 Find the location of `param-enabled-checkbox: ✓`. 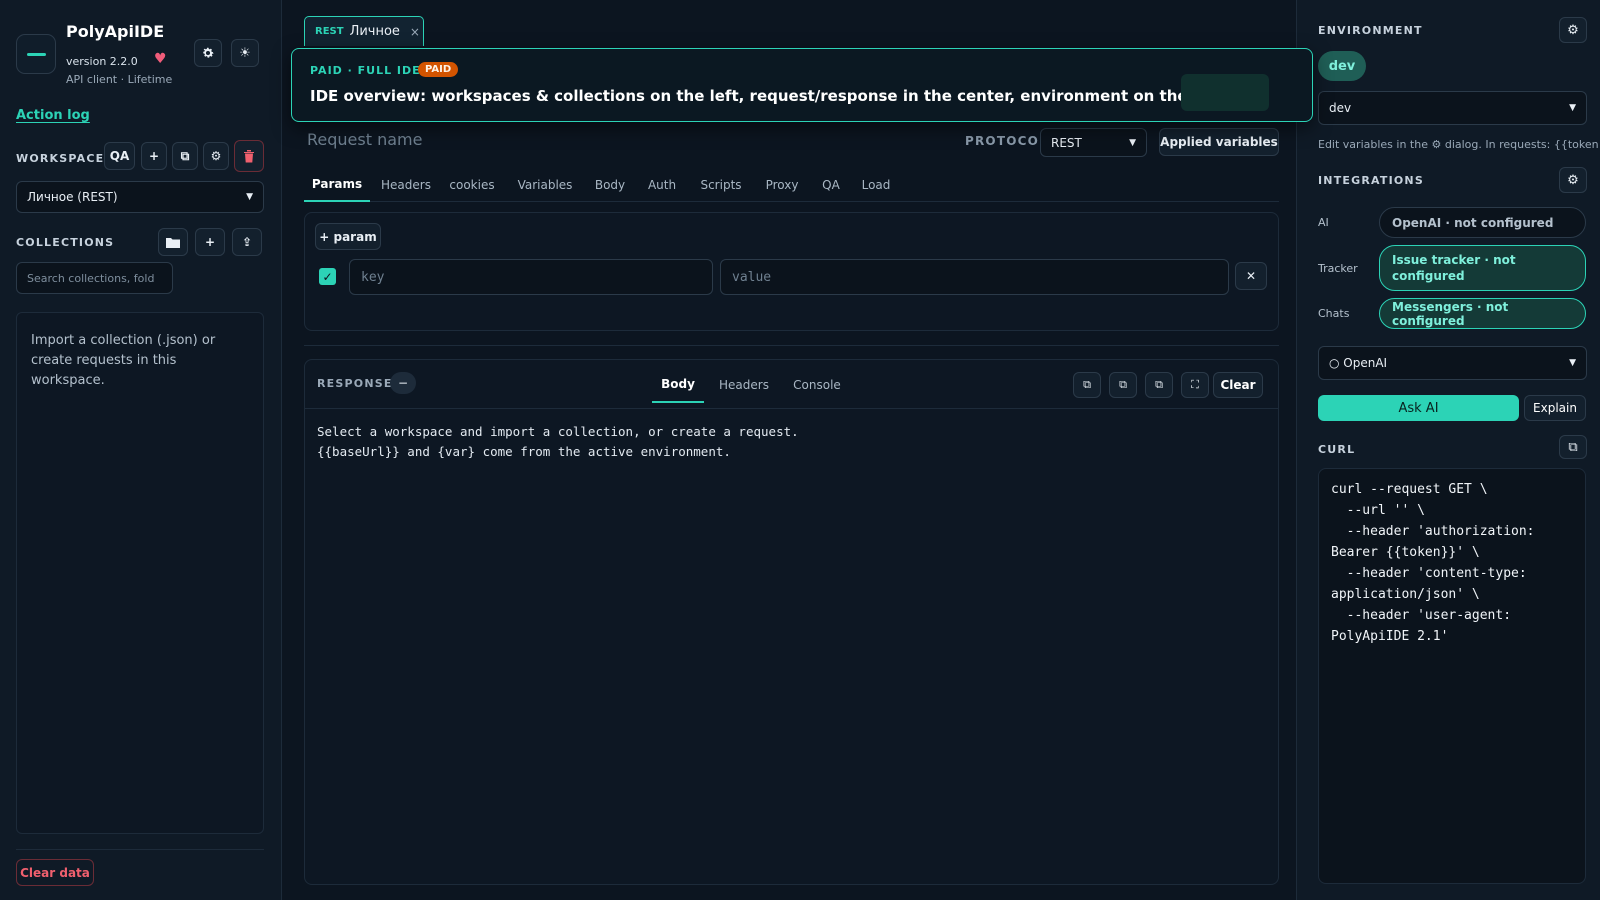

param-enabled-checkbox: ✓ is located at coordinates (327, 276).